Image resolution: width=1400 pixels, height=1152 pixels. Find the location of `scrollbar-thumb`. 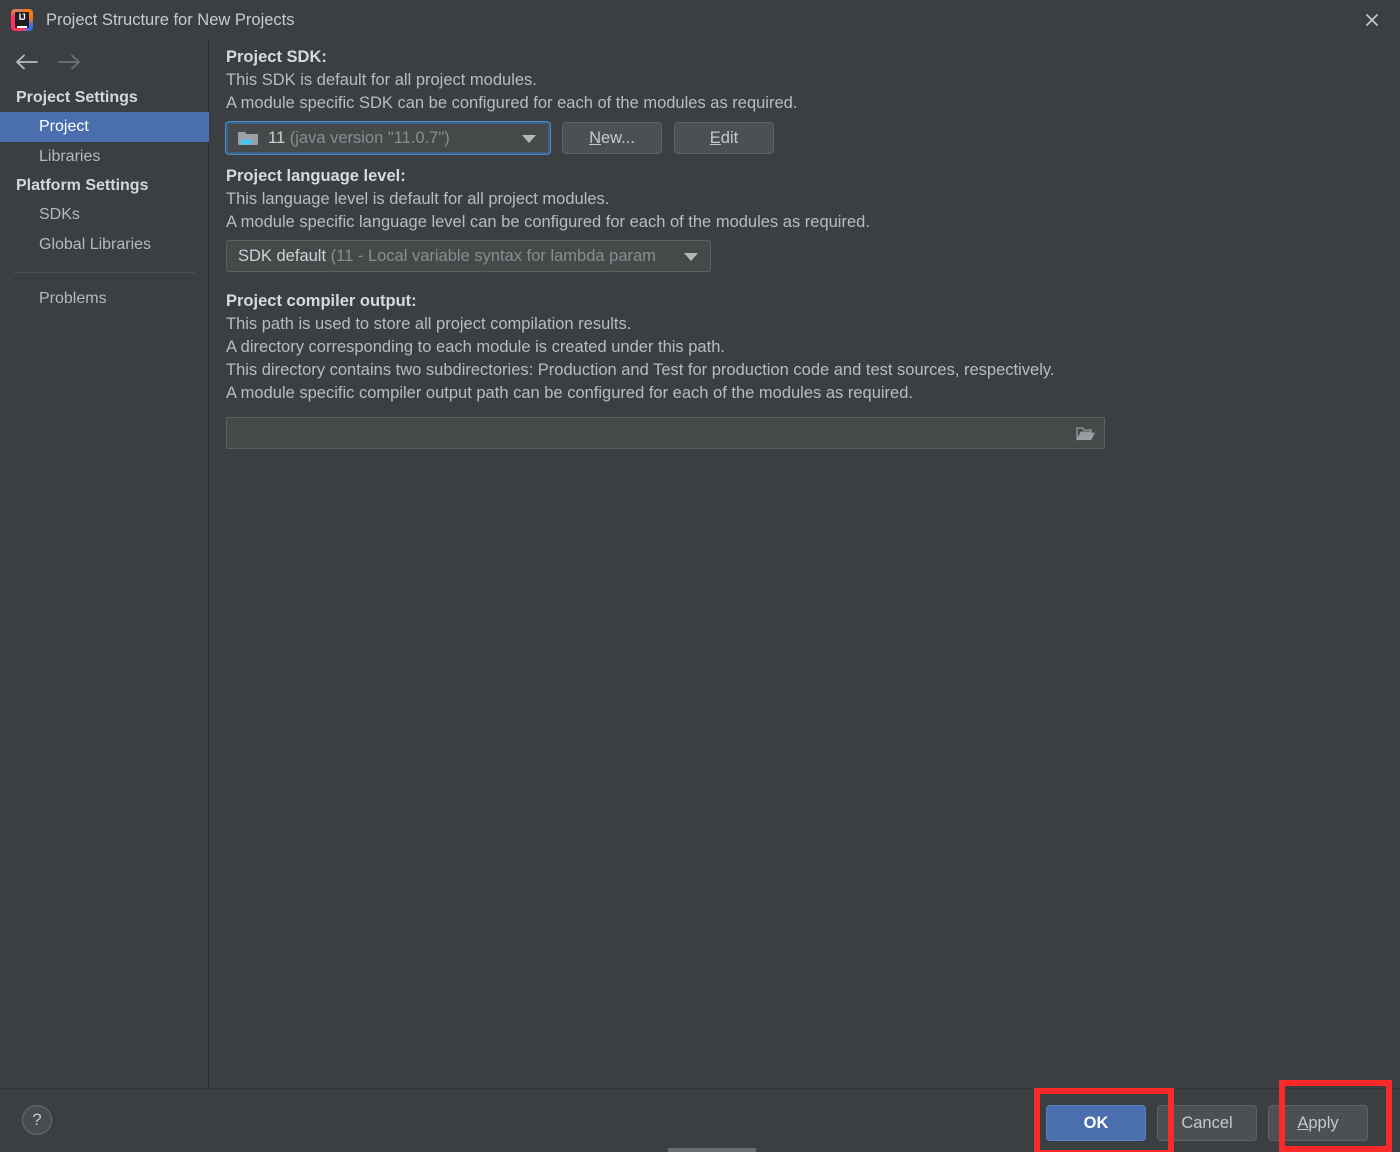

scrollbar-thumb is located at coordinates (712, 1150).